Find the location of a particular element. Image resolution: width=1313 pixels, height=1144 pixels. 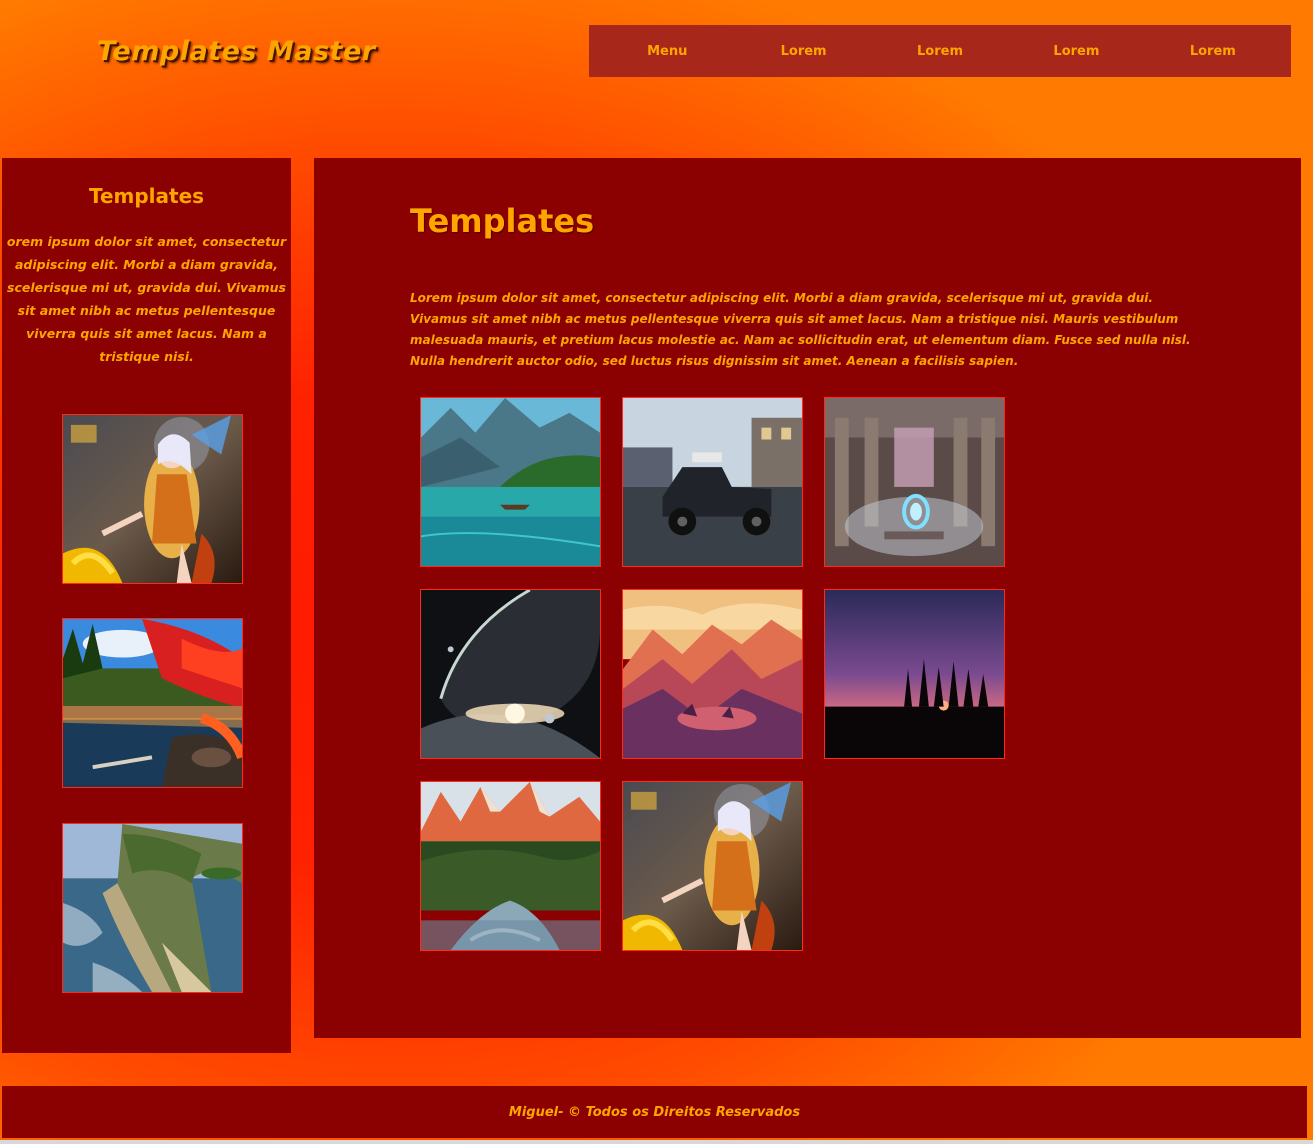

temple-portal-image is located at coordinates (914, 482).